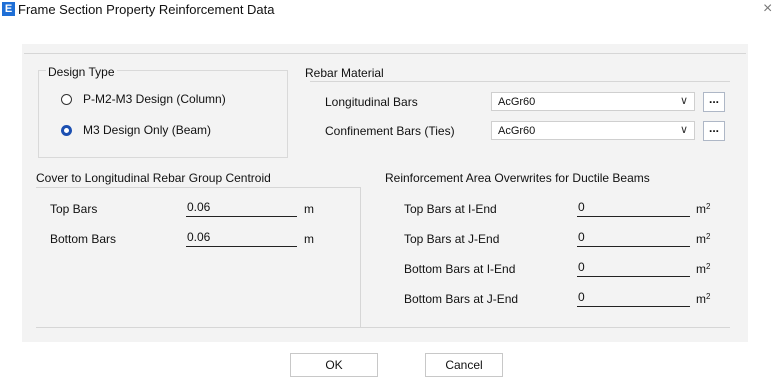  I want to click on top-bars-j-end-unit: m2, so click(703, 239).